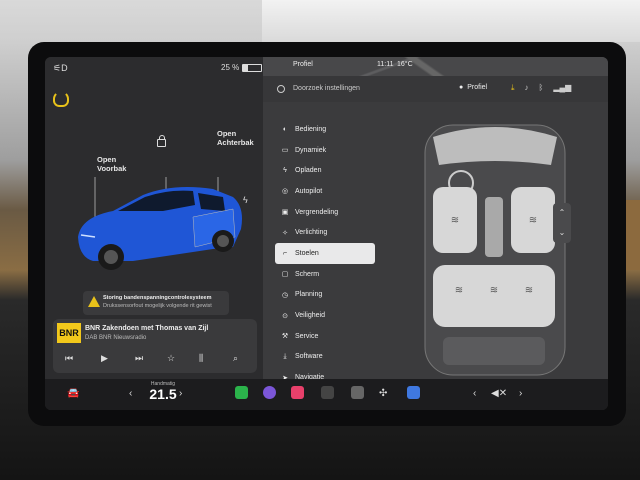  Describe the element at coordinates (69, 358) in the screenshot. I see `previous-icon: ⏮` at that location.